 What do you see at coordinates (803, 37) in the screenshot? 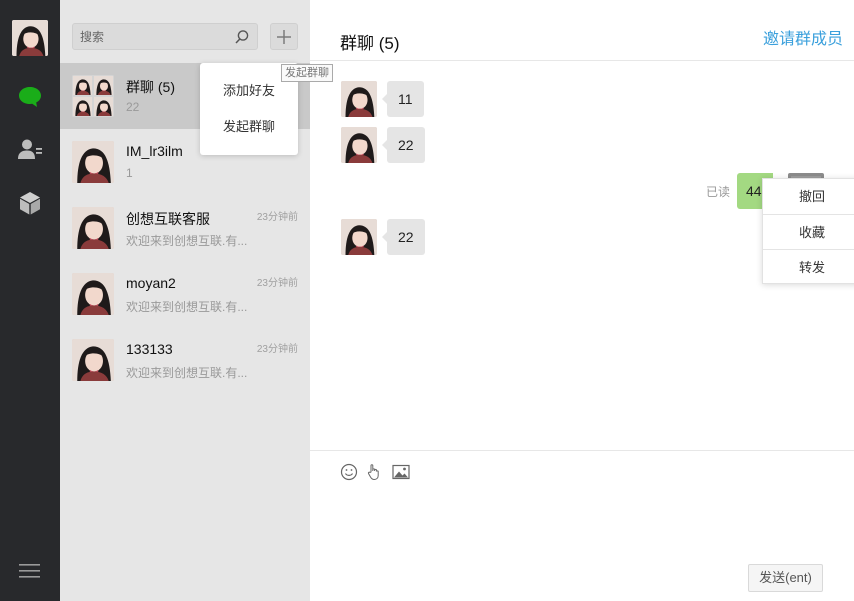
I see `invite-members-link: 邀请群成员` at bounding box center [803, 37].